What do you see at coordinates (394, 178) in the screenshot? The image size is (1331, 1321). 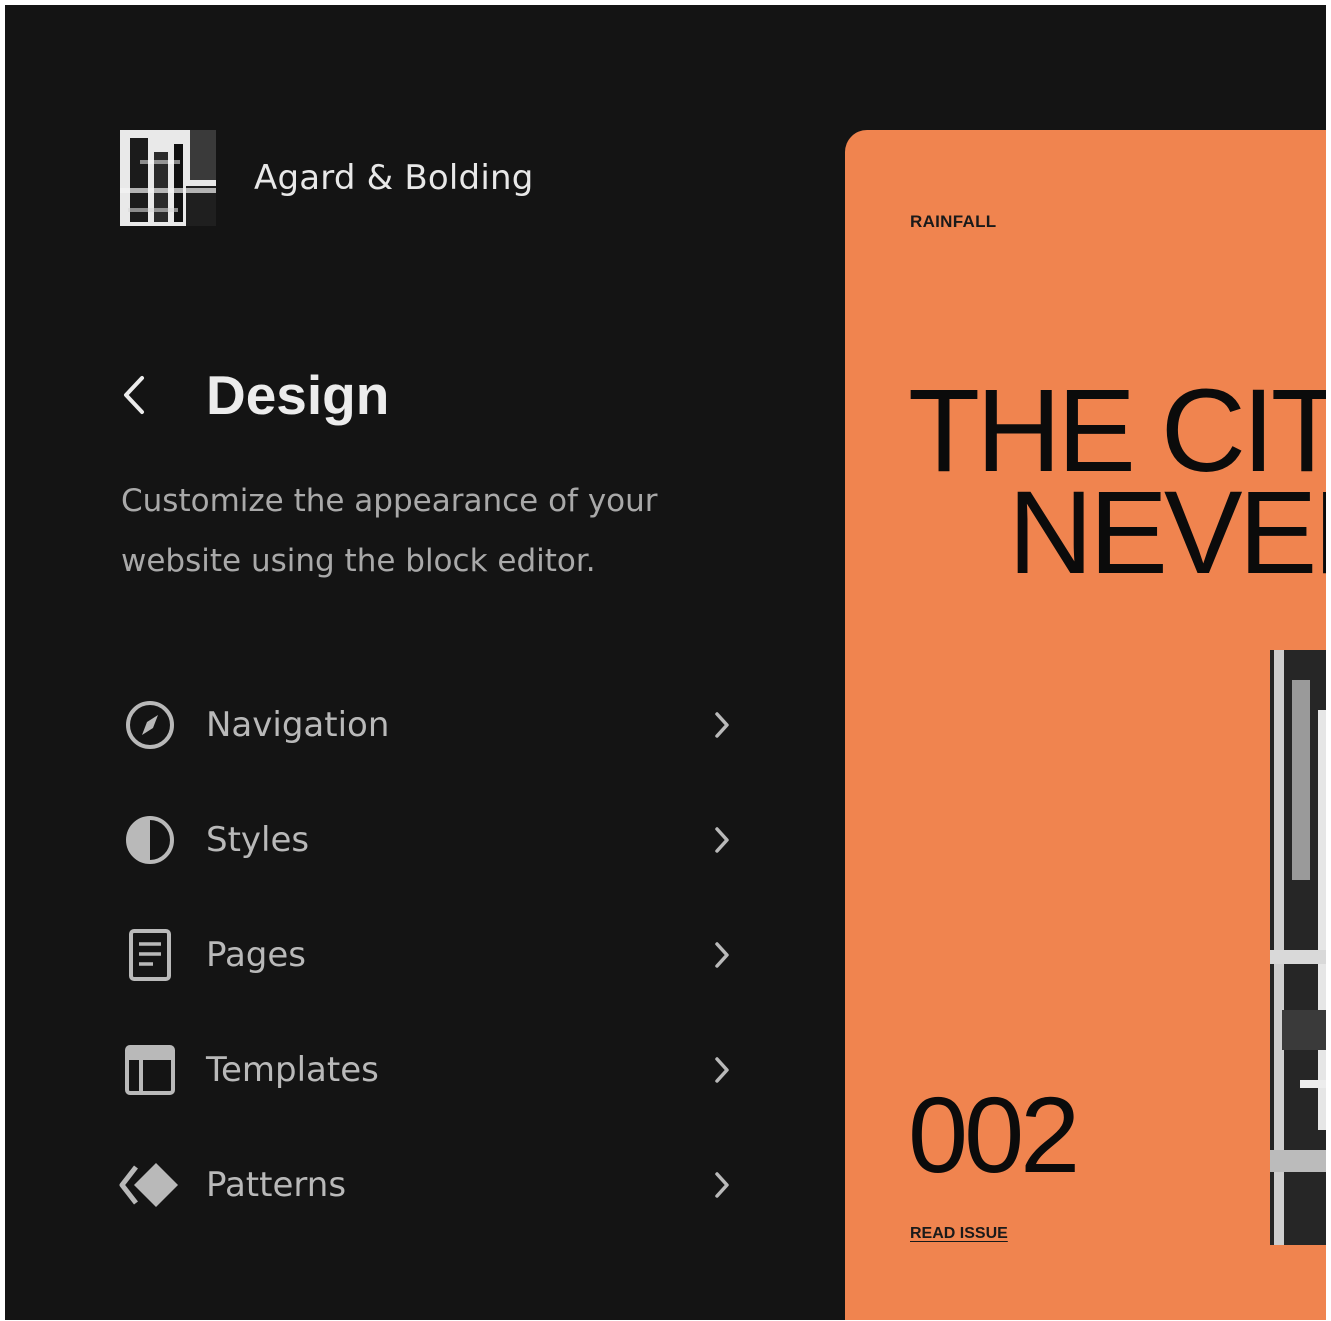 I see `site-title: Agard & Bolding` at bounding box center [394, 178].